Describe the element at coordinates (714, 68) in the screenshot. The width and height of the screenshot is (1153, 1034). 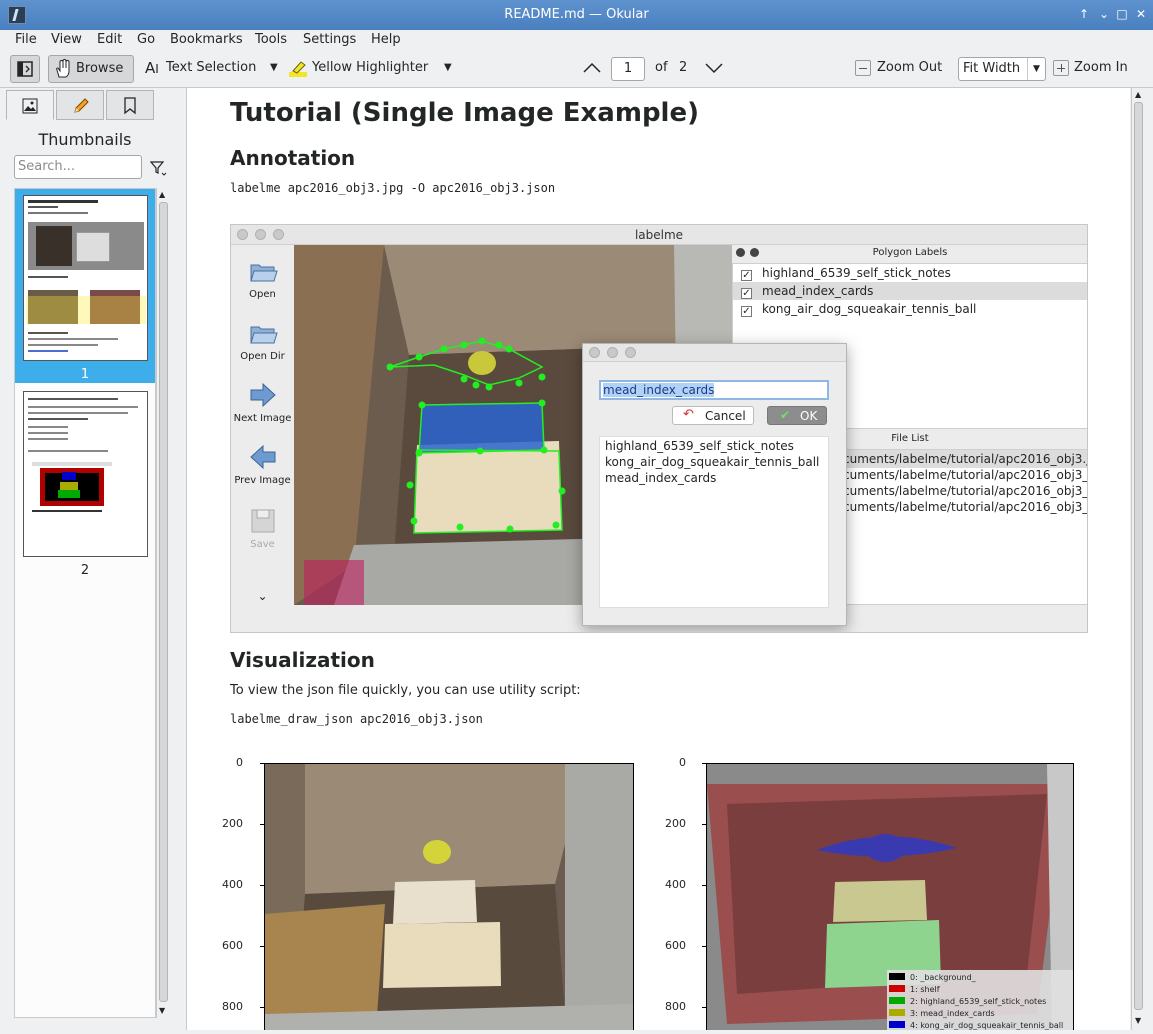
I see `next-page-icon` at that location.